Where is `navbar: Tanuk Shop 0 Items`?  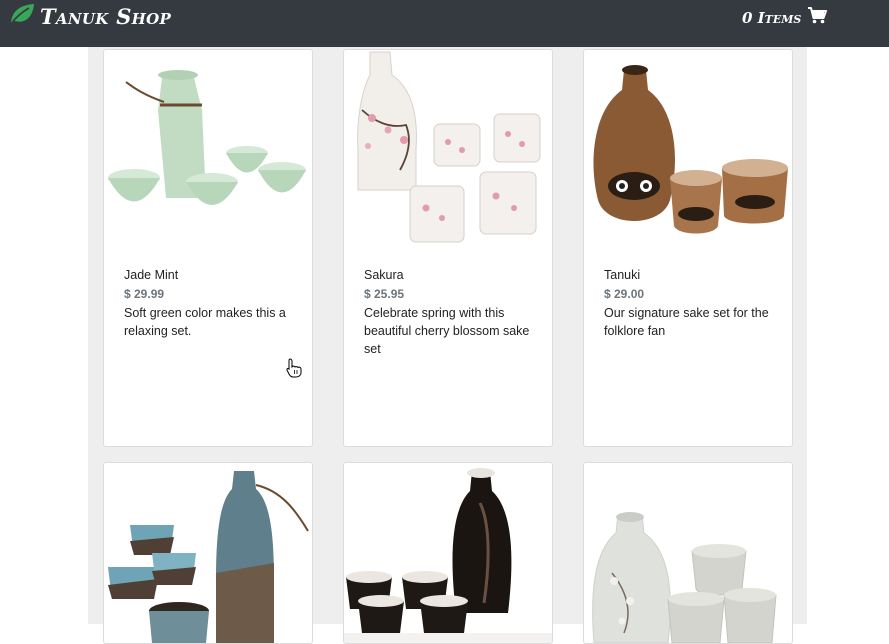 navbar: Tanuk Shop 0 Items is located at coordinates (444, 23).